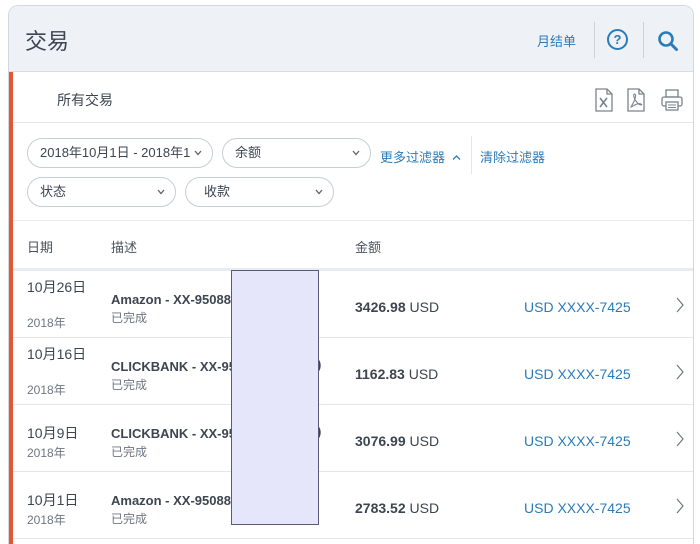 The width and height of the screenshot is (700, 544). Describe the element at coordinates (380, 441) in the screenshot. I see `amount-value: 3076.99` at that location.